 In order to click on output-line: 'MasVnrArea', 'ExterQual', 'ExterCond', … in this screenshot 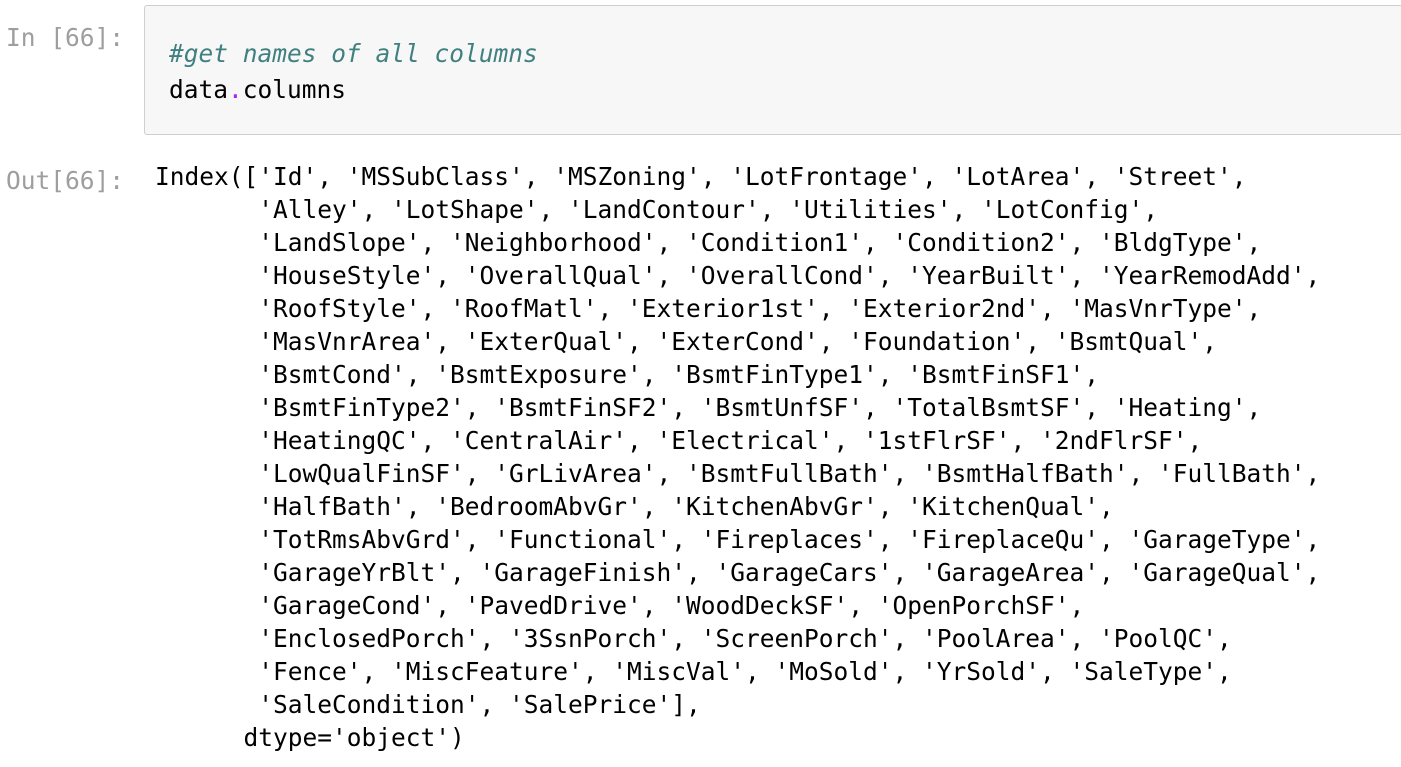, I will do `click(686, 341)`.